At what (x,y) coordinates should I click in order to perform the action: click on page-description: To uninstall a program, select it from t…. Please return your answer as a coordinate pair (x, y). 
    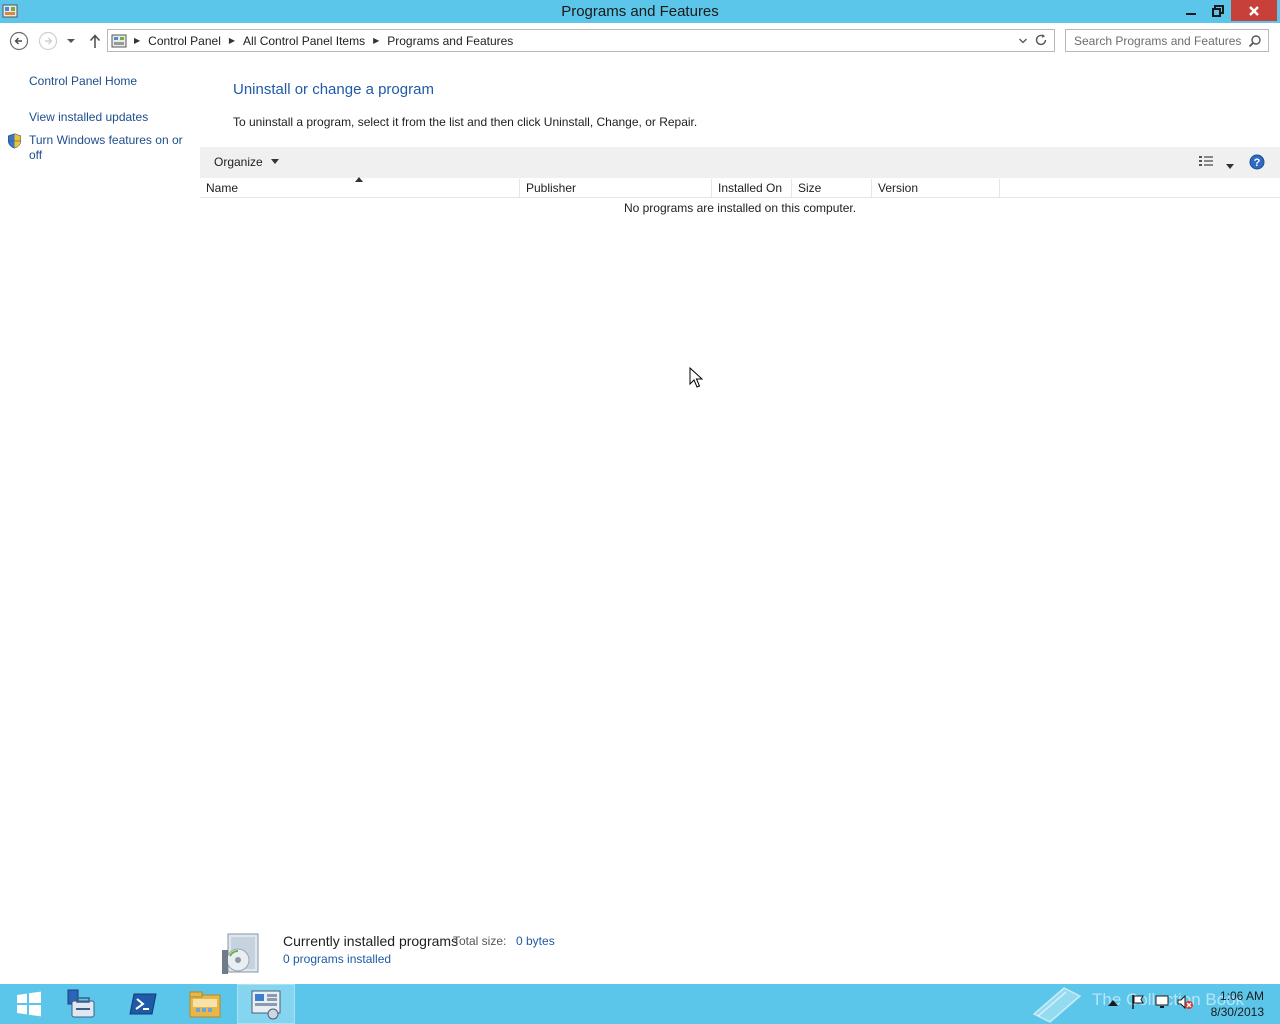
    Looking at the image, I should click on (465, 122).